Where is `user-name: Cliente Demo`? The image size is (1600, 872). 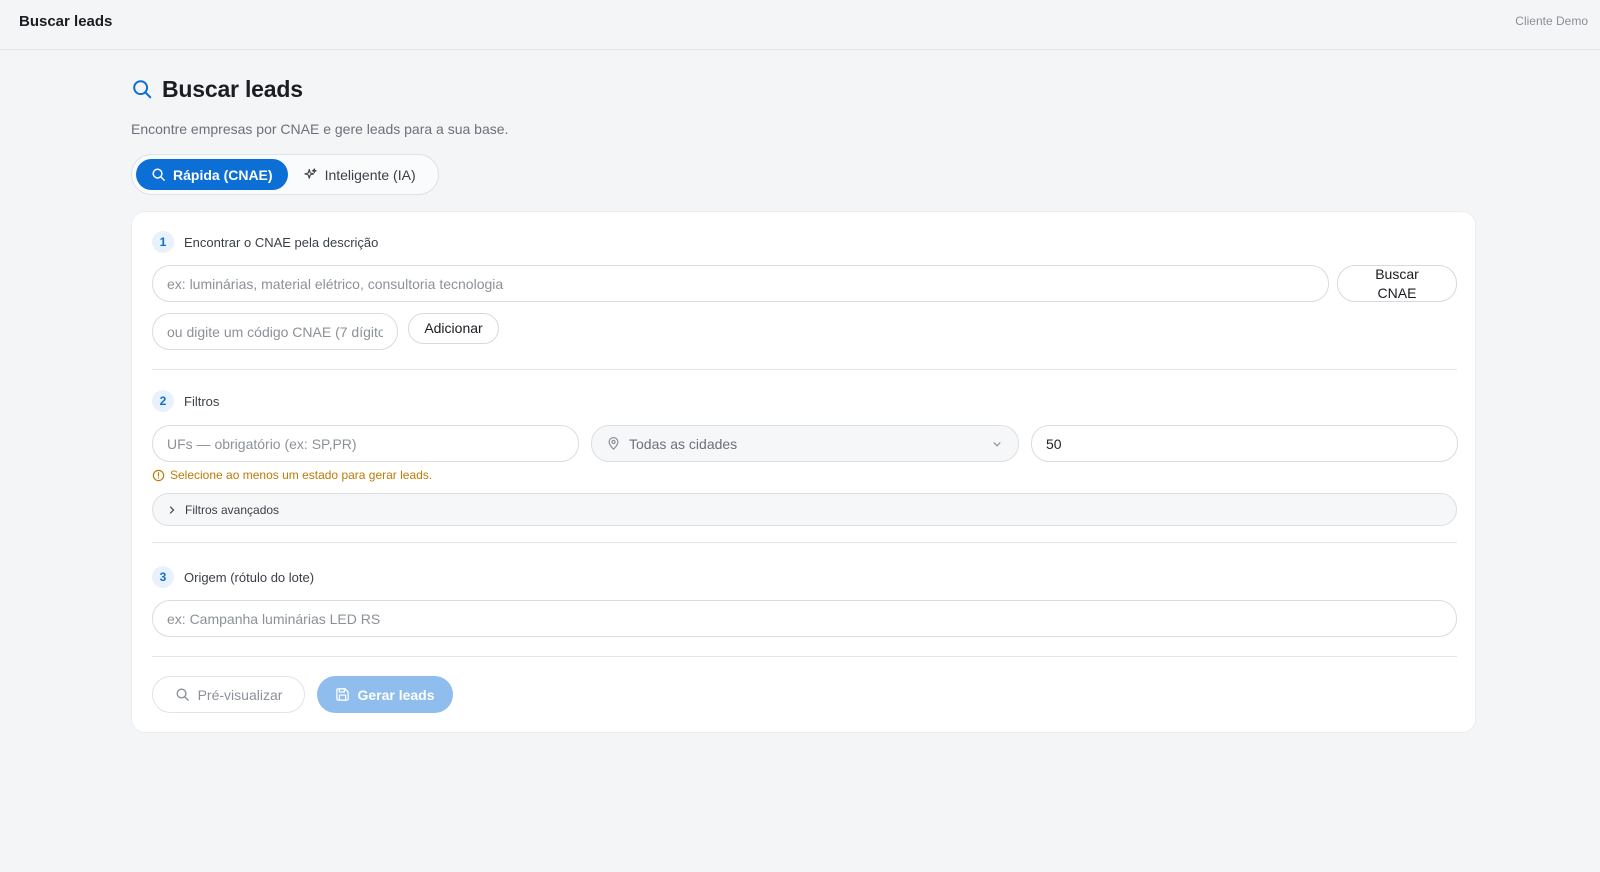
user-name: Cliente Demo is located at coordinates (1551, 21).